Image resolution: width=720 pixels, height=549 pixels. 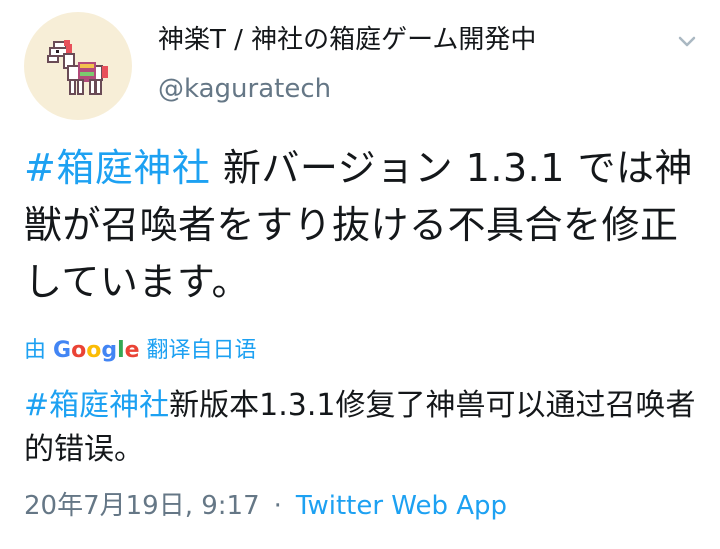 What do you see at coordinates (142, 506) in the screenshot?
I see `timestamp: 20年7月19日, 9:17` at bounding box center [142, 506].